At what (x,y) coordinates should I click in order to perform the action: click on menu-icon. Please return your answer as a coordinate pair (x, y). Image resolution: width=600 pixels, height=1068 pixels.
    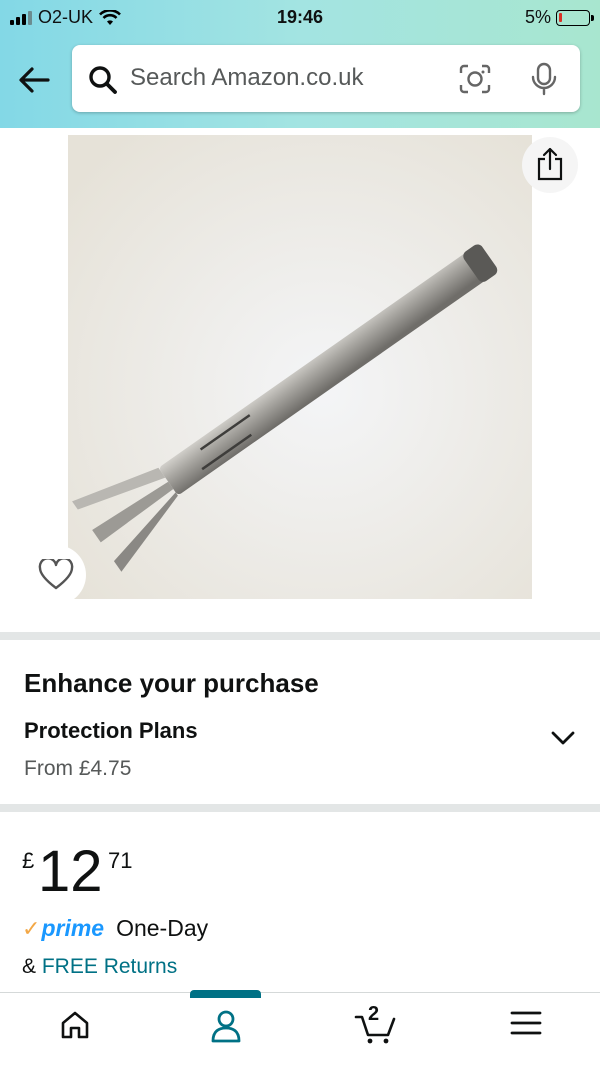
    Looking at the image, I should click on (526, 1023).